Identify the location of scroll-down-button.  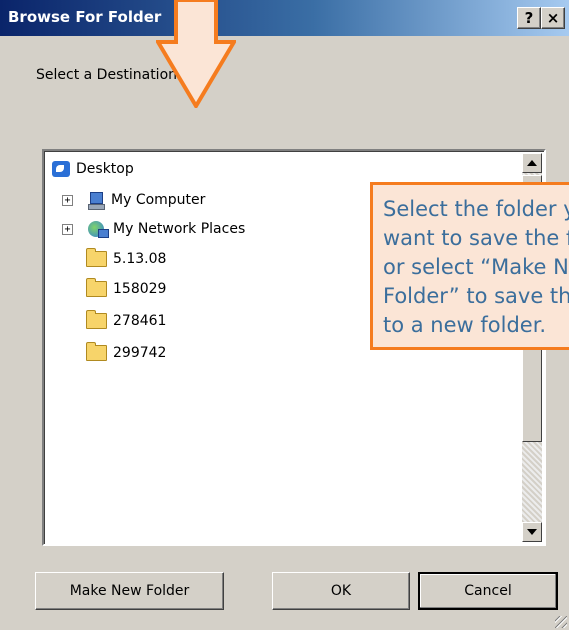
(532, 532).